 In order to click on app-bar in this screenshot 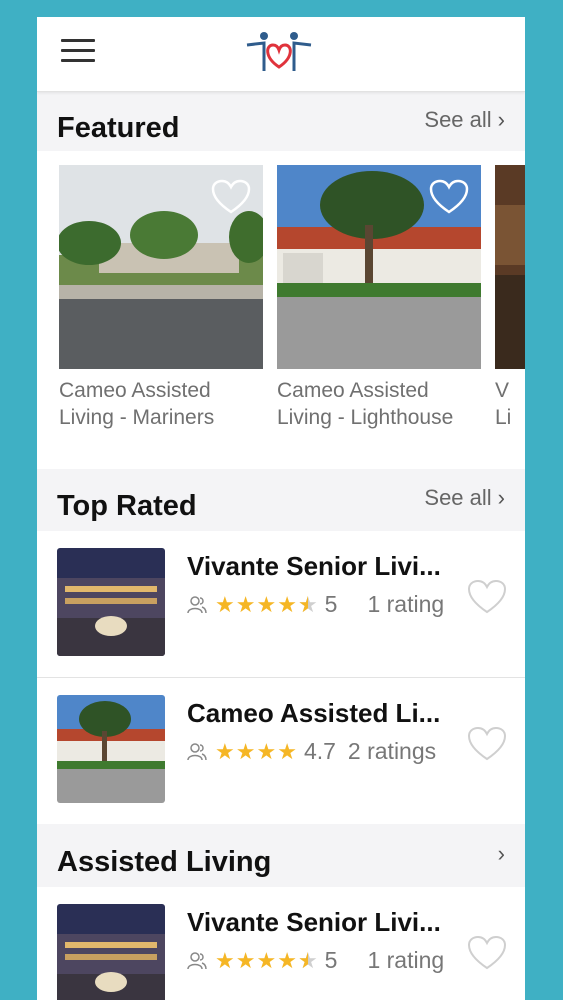, I will do `click(281, 54)`.